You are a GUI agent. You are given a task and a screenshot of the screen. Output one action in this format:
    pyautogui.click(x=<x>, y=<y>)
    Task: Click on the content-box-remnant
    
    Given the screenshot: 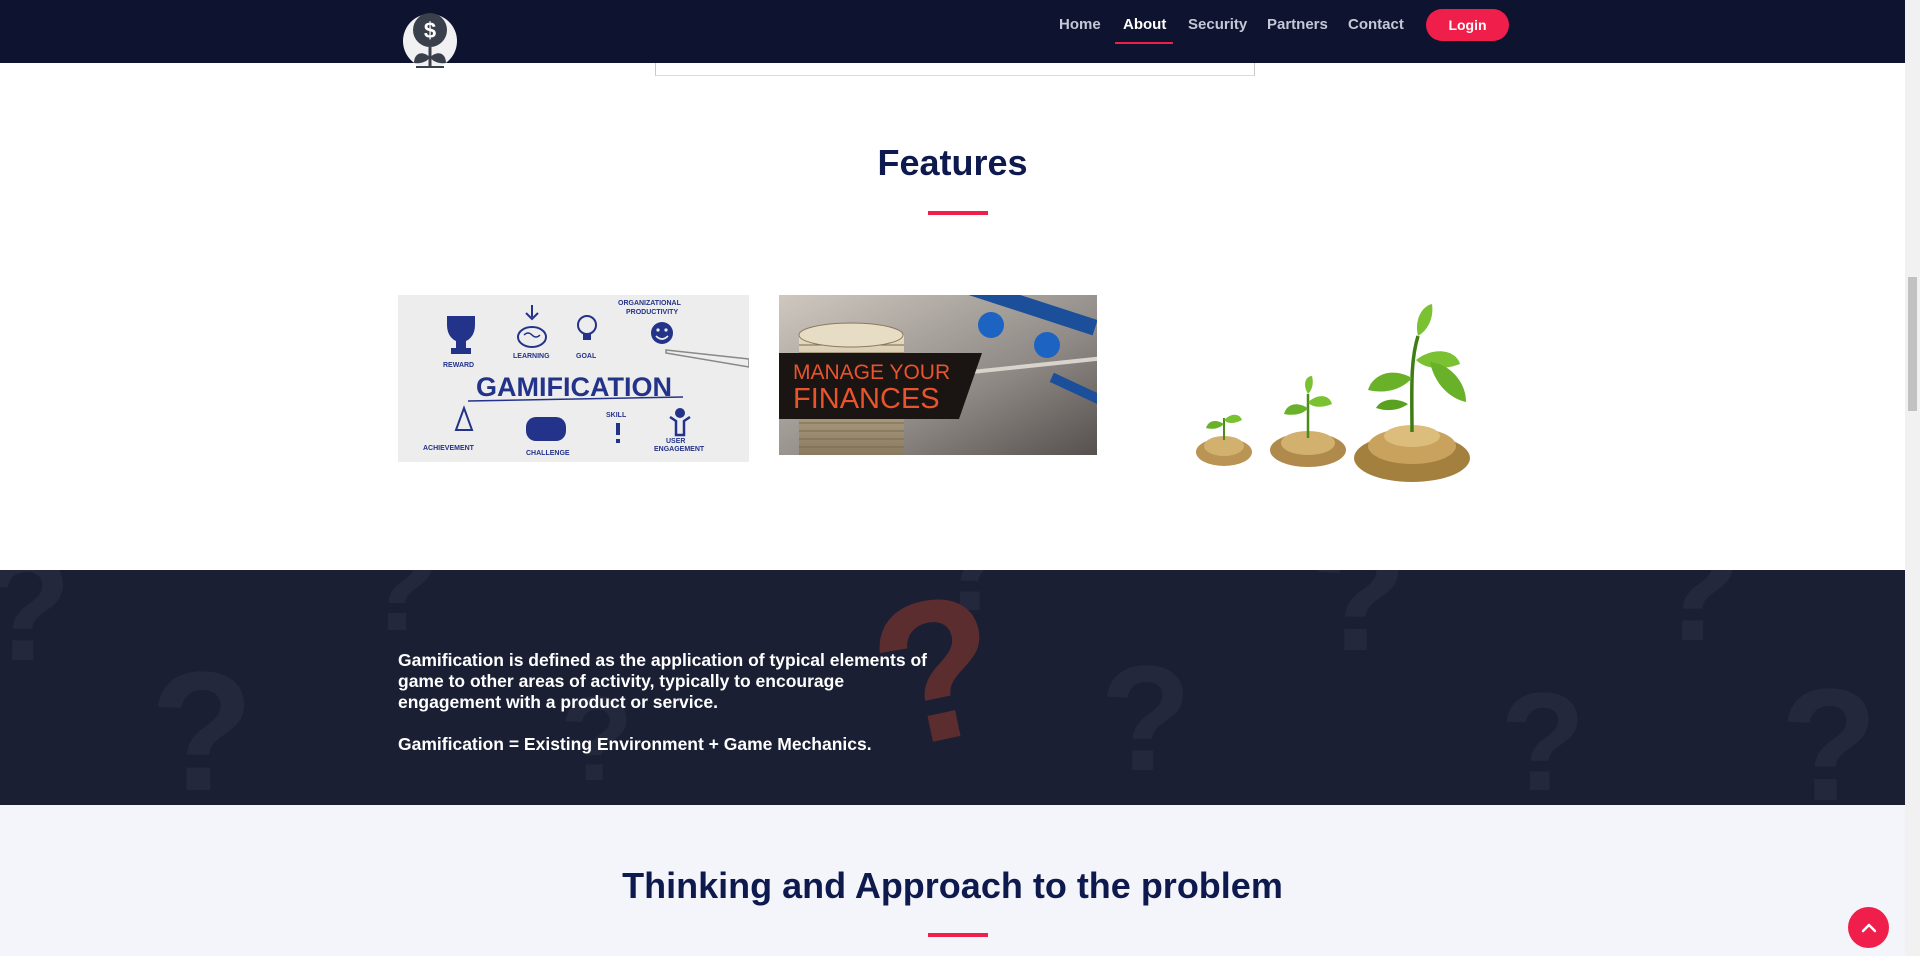 What is the action you would take?
    pyautogui.click(x=955, y=69)
    